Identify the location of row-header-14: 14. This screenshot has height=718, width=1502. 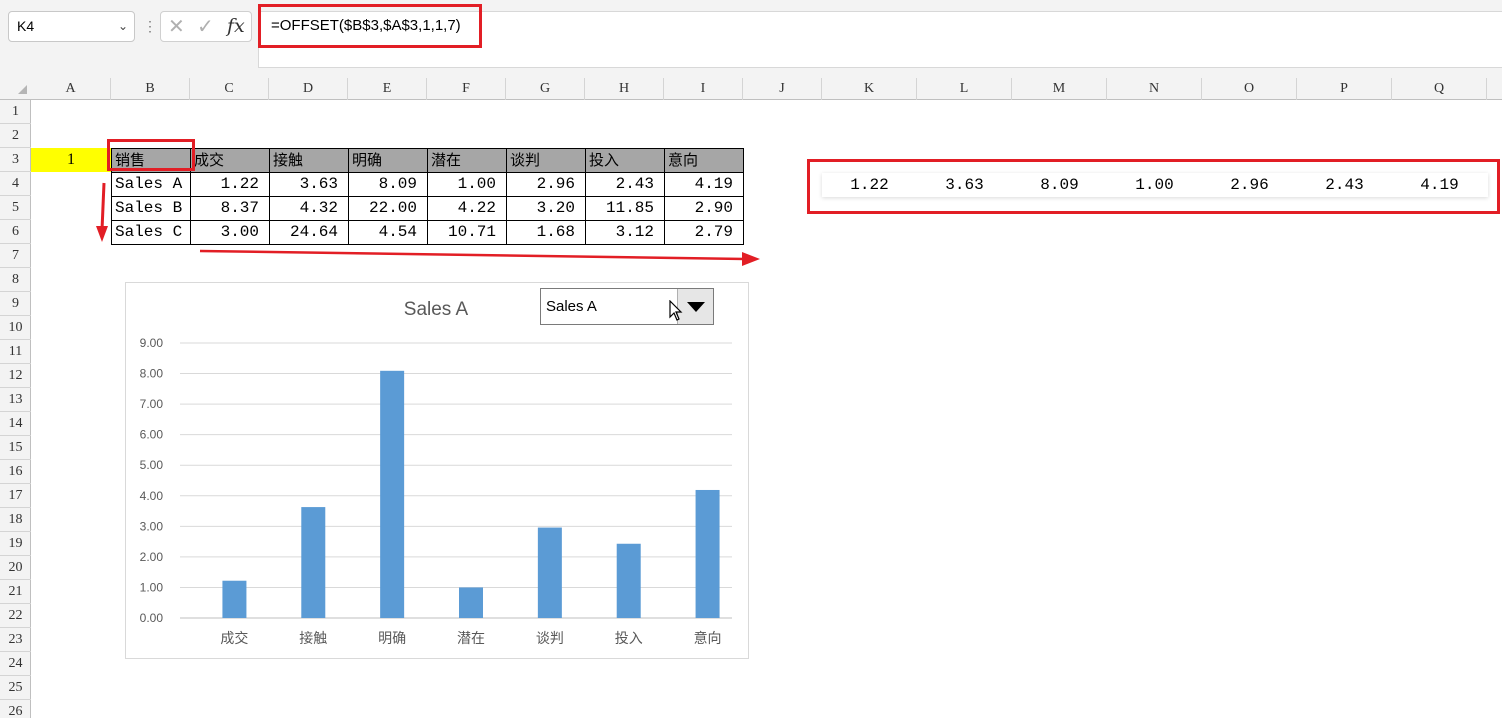
(15, 424).